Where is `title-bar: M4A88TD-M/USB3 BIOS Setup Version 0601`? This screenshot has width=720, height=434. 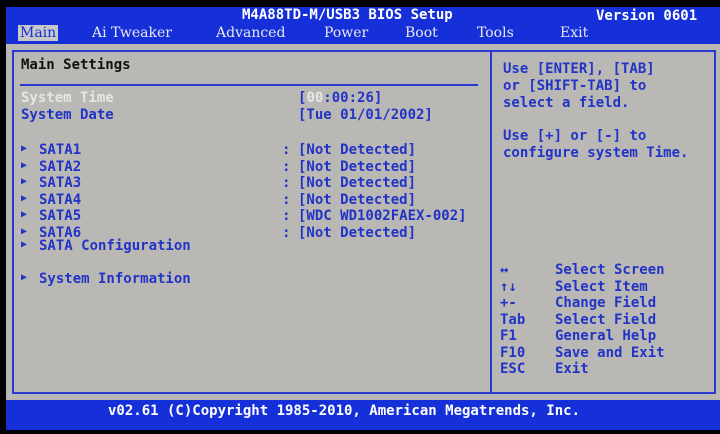
title-bar: M4A88TD-M/USB3 BIOS Setup Version 0601 is located at coordinates (363, 15).